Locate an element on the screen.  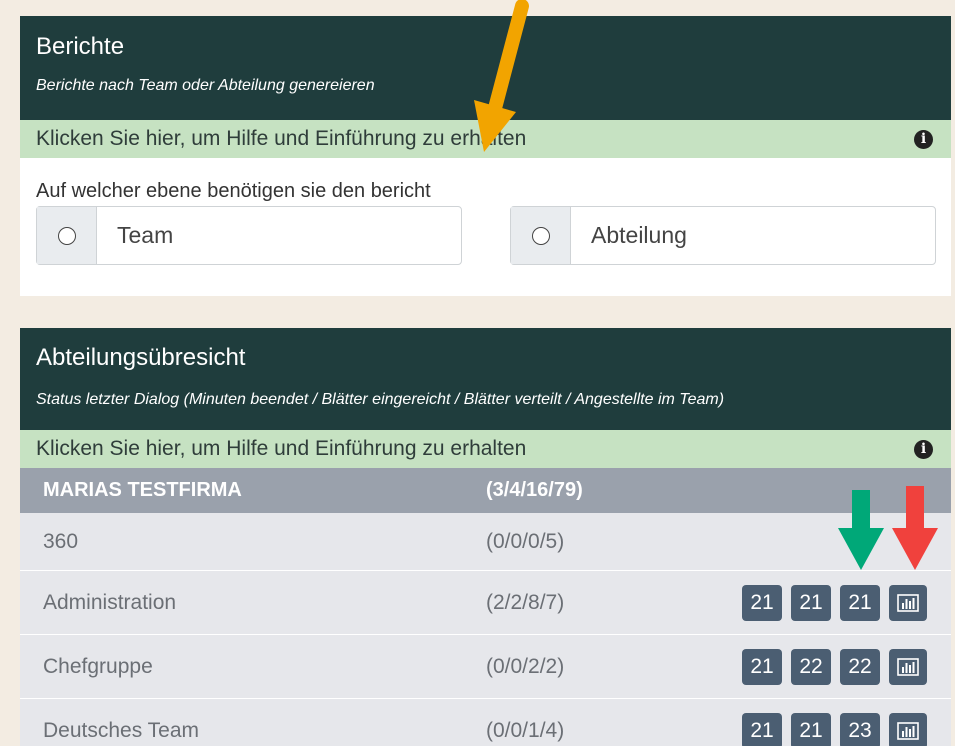
radio-option-team: Team is located at coordinates (249, 235).